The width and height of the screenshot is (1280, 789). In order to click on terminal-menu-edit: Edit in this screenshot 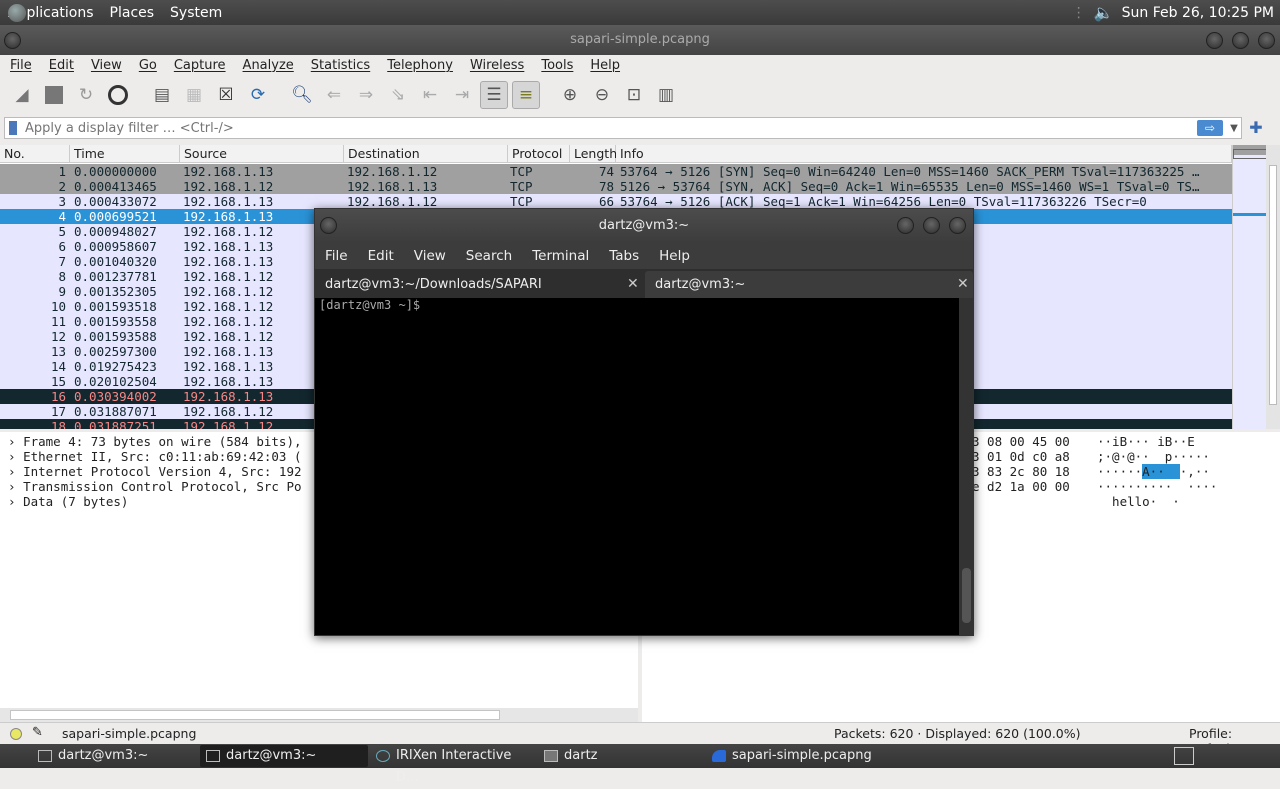, I will do `click(381, 256)`.